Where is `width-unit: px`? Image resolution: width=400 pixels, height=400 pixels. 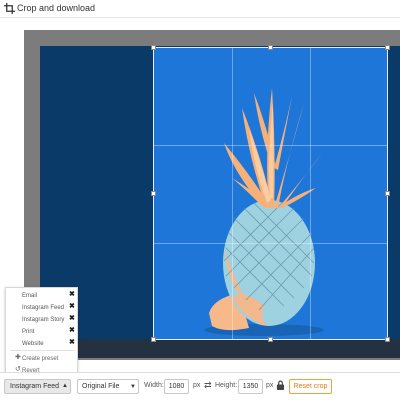
width-unit: px is located at coordinates (197, 385).